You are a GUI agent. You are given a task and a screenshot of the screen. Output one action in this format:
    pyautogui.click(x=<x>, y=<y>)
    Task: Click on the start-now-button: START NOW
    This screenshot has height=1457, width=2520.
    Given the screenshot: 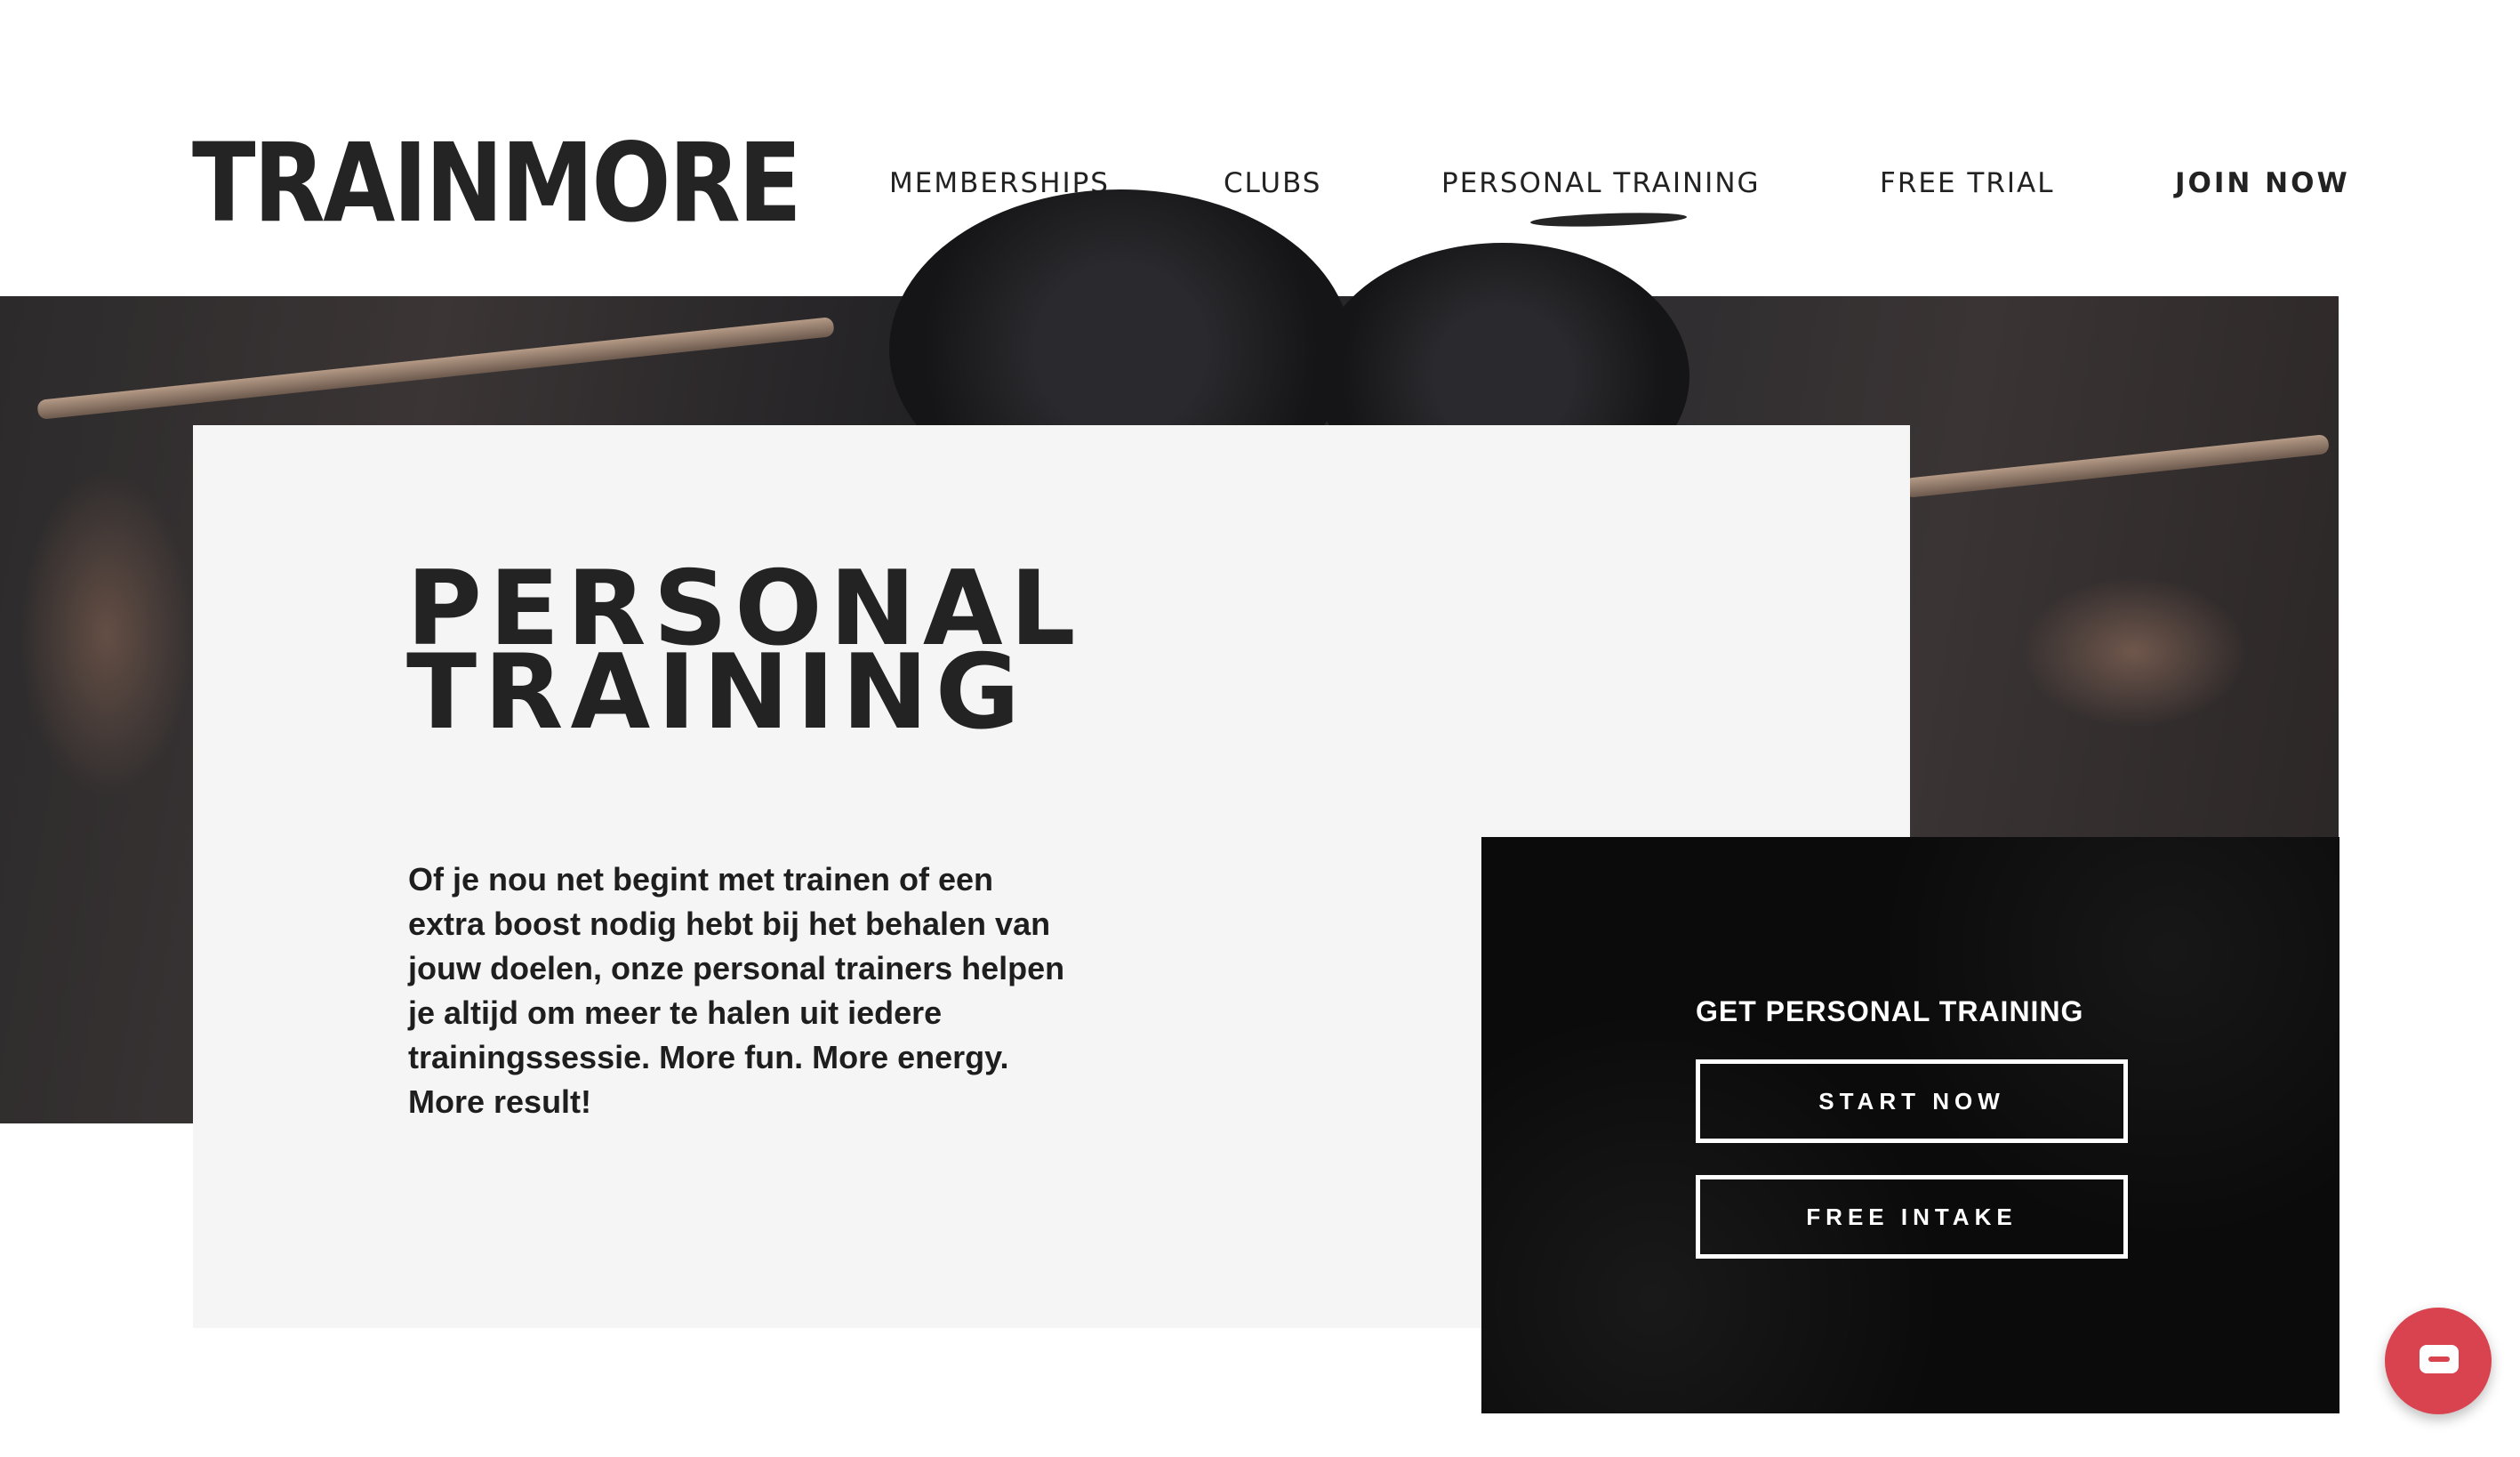 What is the action you would take?
    pyautogui.click(x=1912, y=1101)
    